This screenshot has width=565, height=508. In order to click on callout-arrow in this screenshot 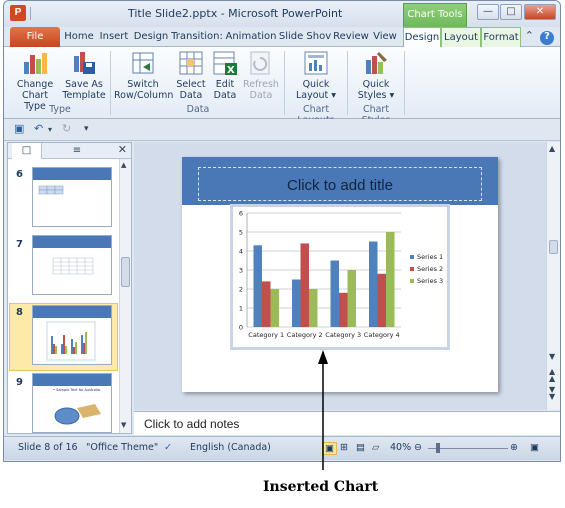, I will do `click(323, 410)`.